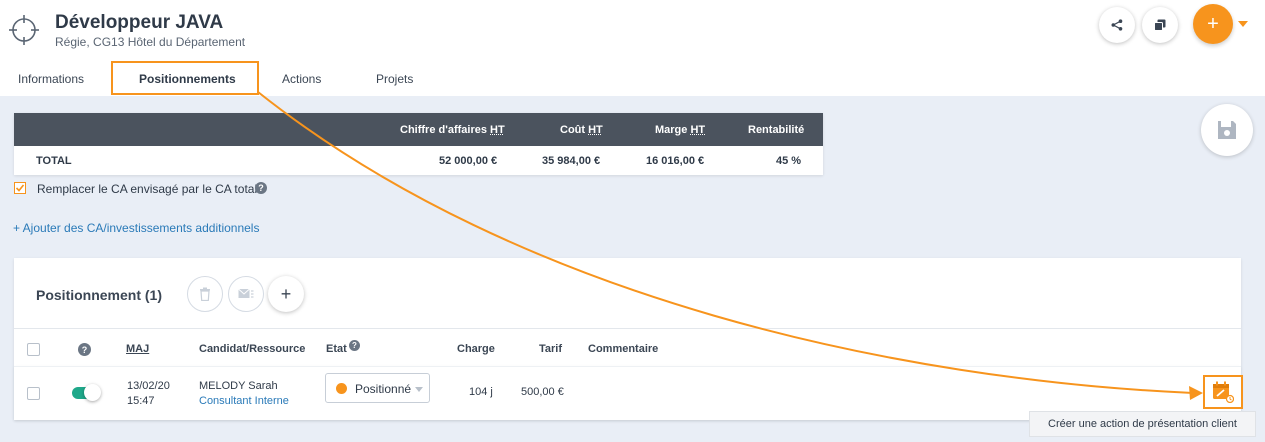  What do you see at coordinates (252, 349) in the screenshot?
I see `column-candidat: Candidat/Ressource` at bounding box center [252, 349].